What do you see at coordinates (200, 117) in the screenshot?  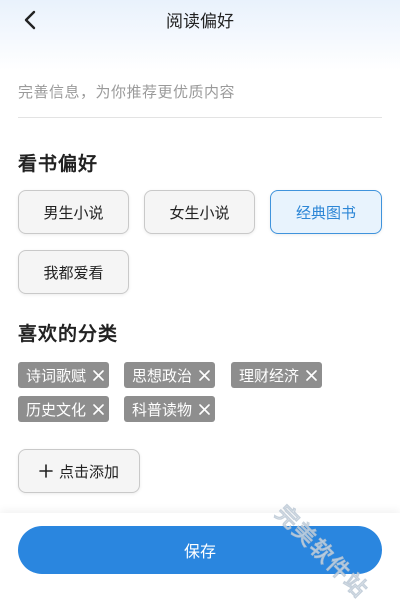 I see `divider` at bounding box center [200, 117].